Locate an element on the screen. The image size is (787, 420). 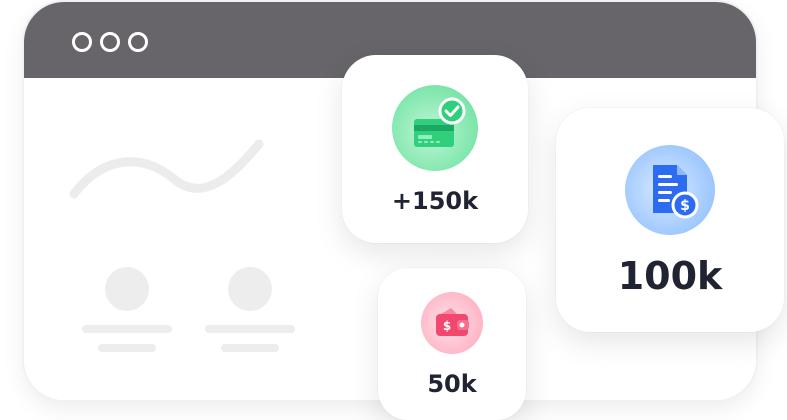
income-card: +150k is located at coordinates (435, 149).